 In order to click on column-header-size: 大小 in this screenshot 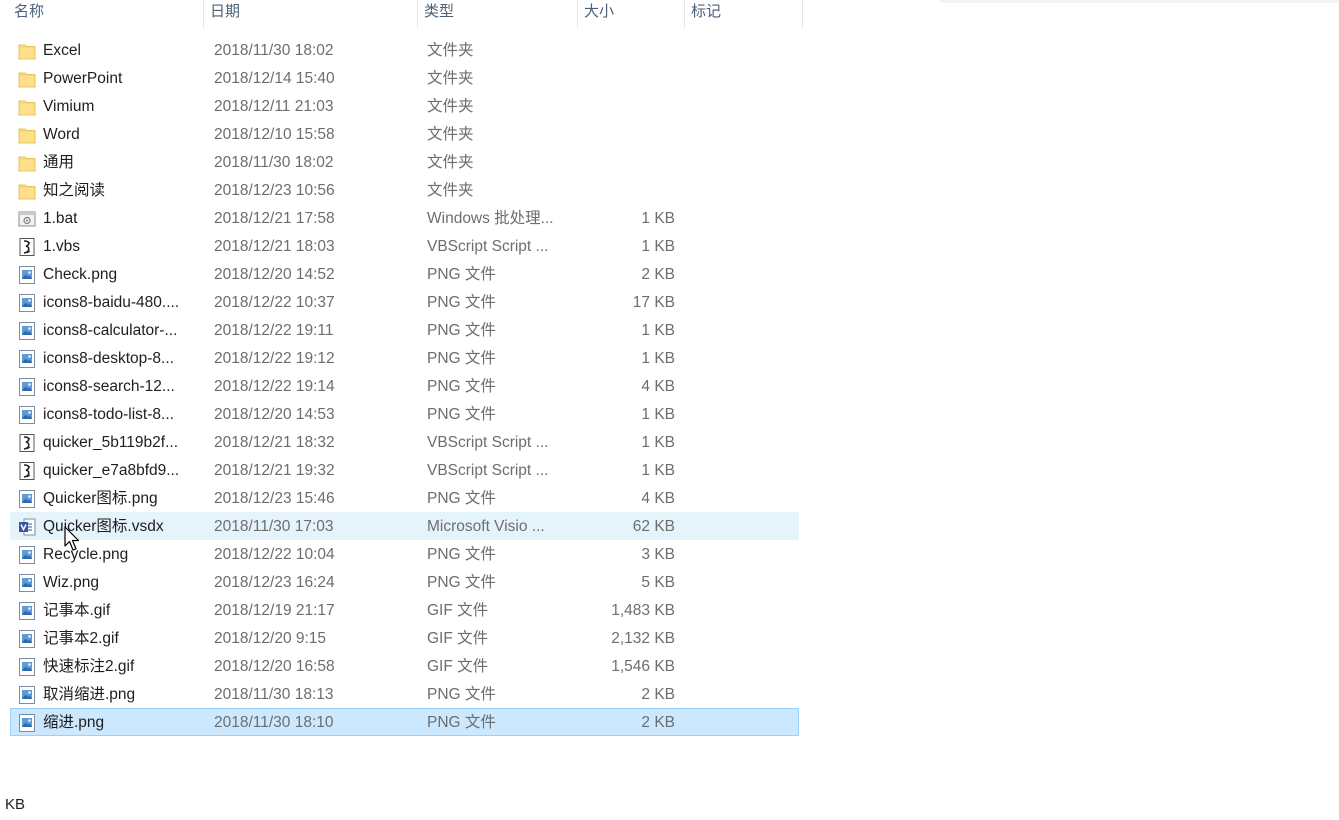, I will do `click(631, 14)`.